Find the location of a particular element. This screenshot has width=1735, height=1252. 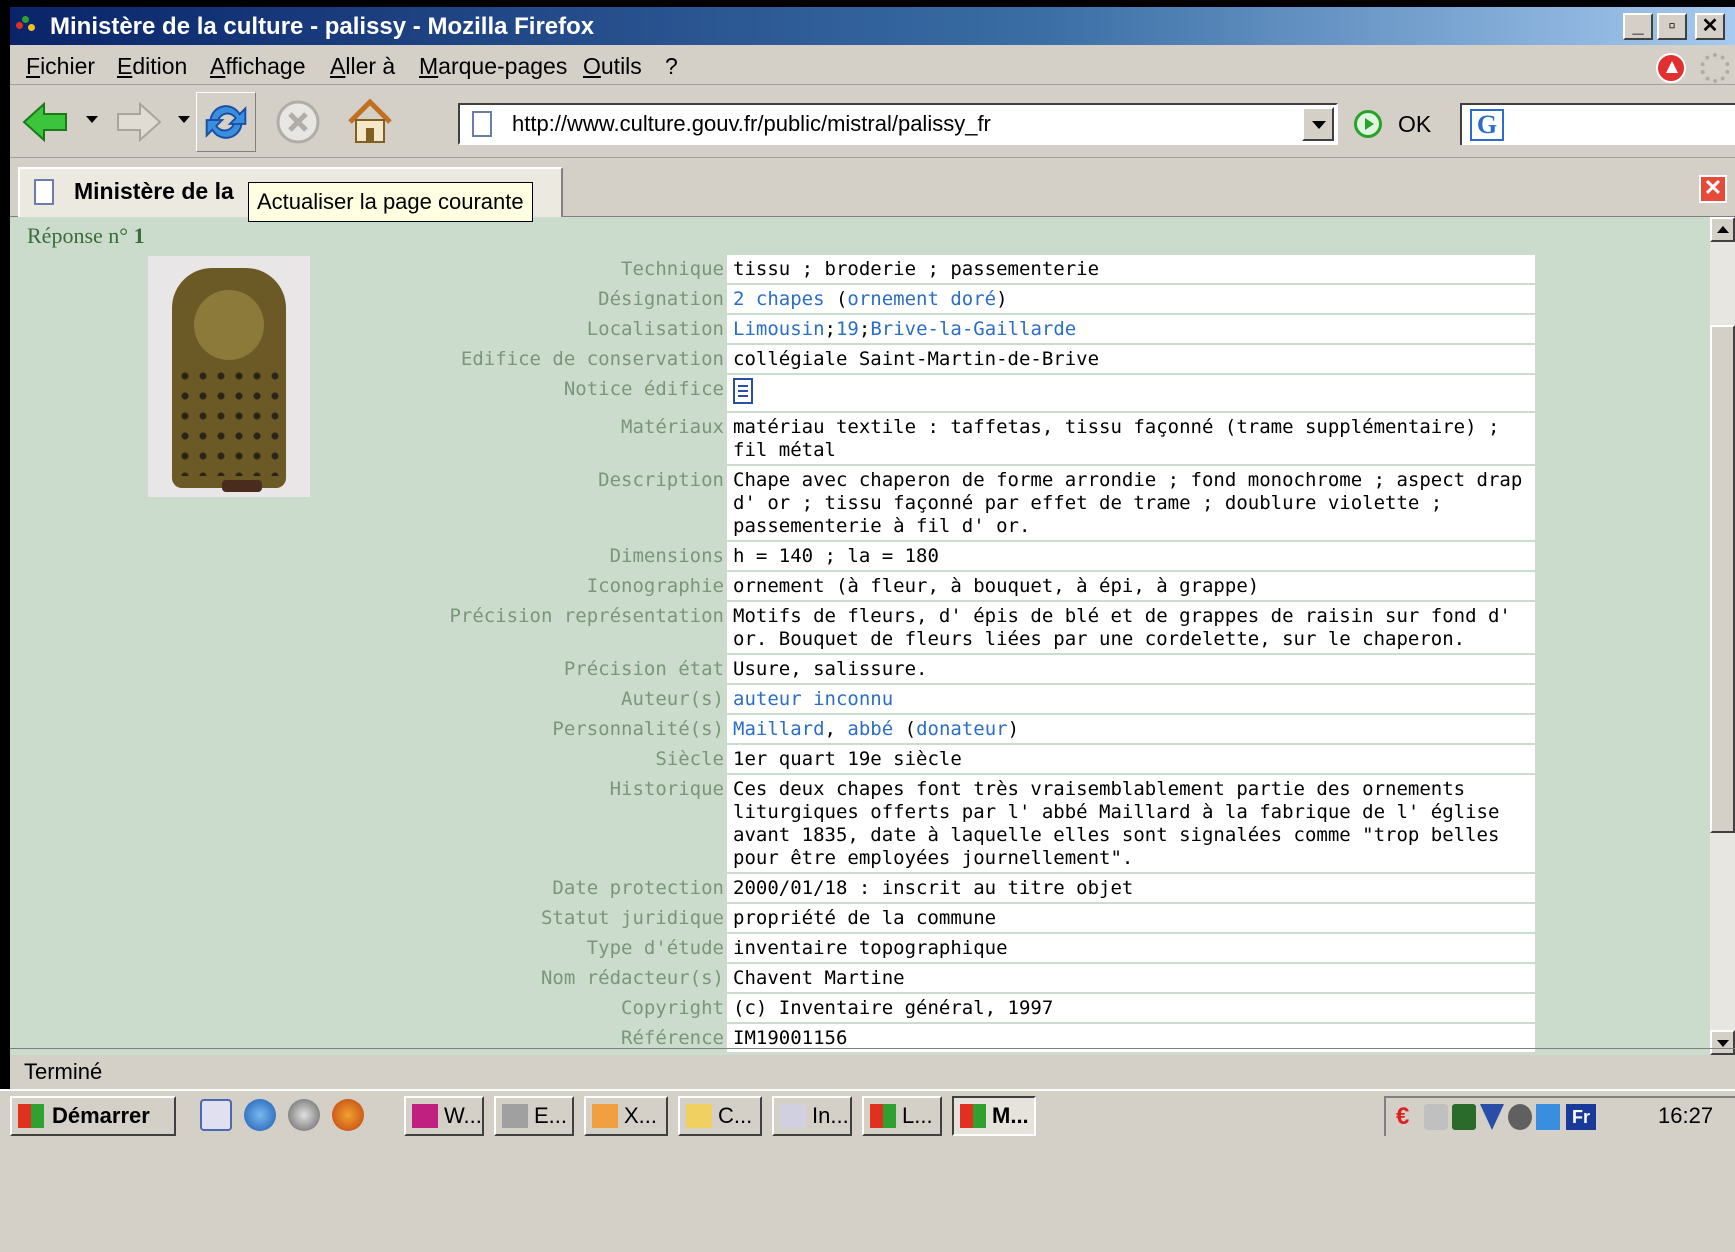

field-value: 1er quart 19e siècle is located at coordinates (1131, 759).